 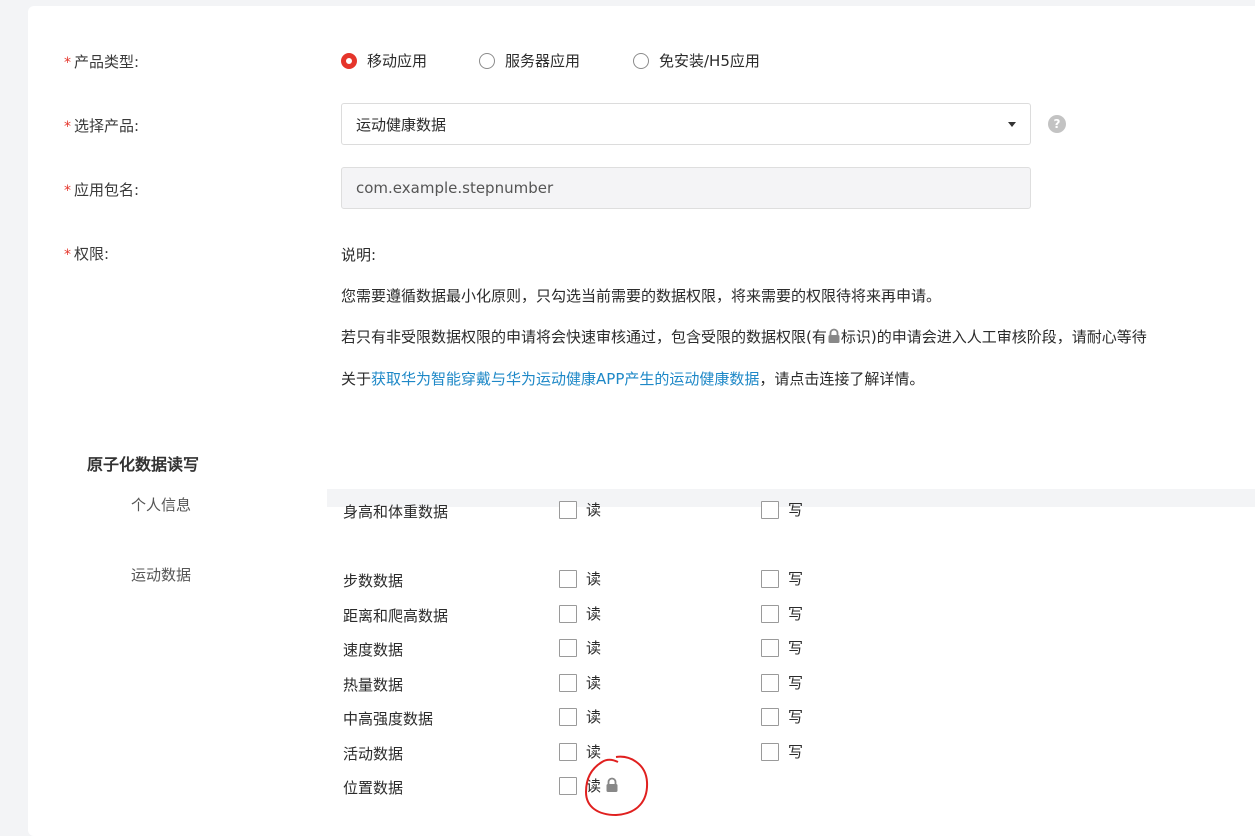 I want to click on health-data-link: 获取华为智能穿戴与华为运动健康APP产生的运动健康数据, so click(x=565, y=379).